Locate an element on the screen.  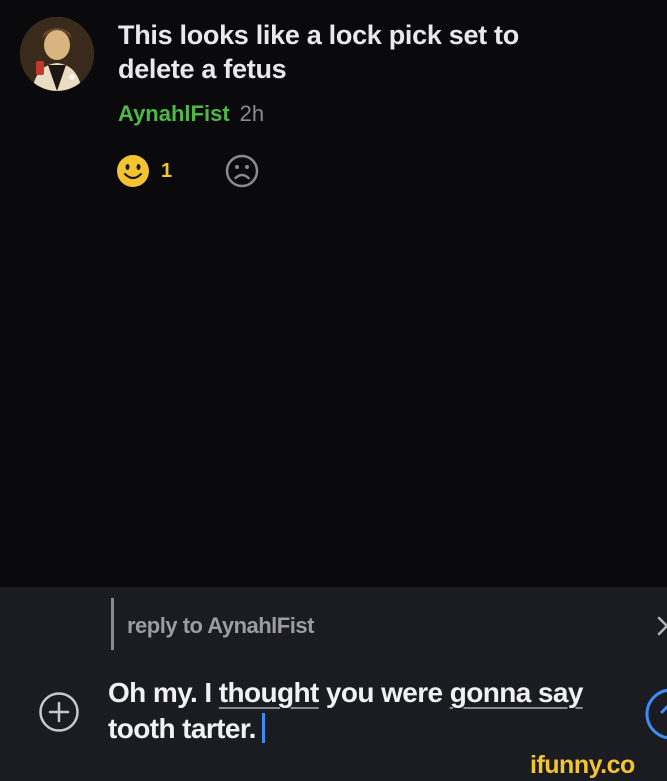
frown-emoji-icon is located at coordinates (242, 171).